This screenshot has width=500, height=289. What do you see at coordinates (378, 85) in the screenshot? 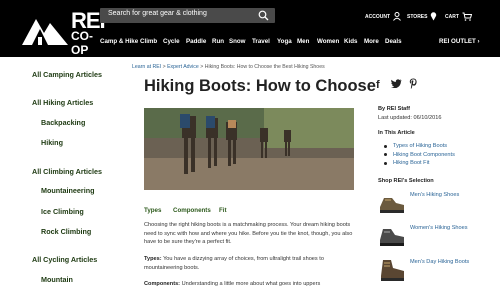
I see `facebook-icon: f` at bounding box center [378, 85].